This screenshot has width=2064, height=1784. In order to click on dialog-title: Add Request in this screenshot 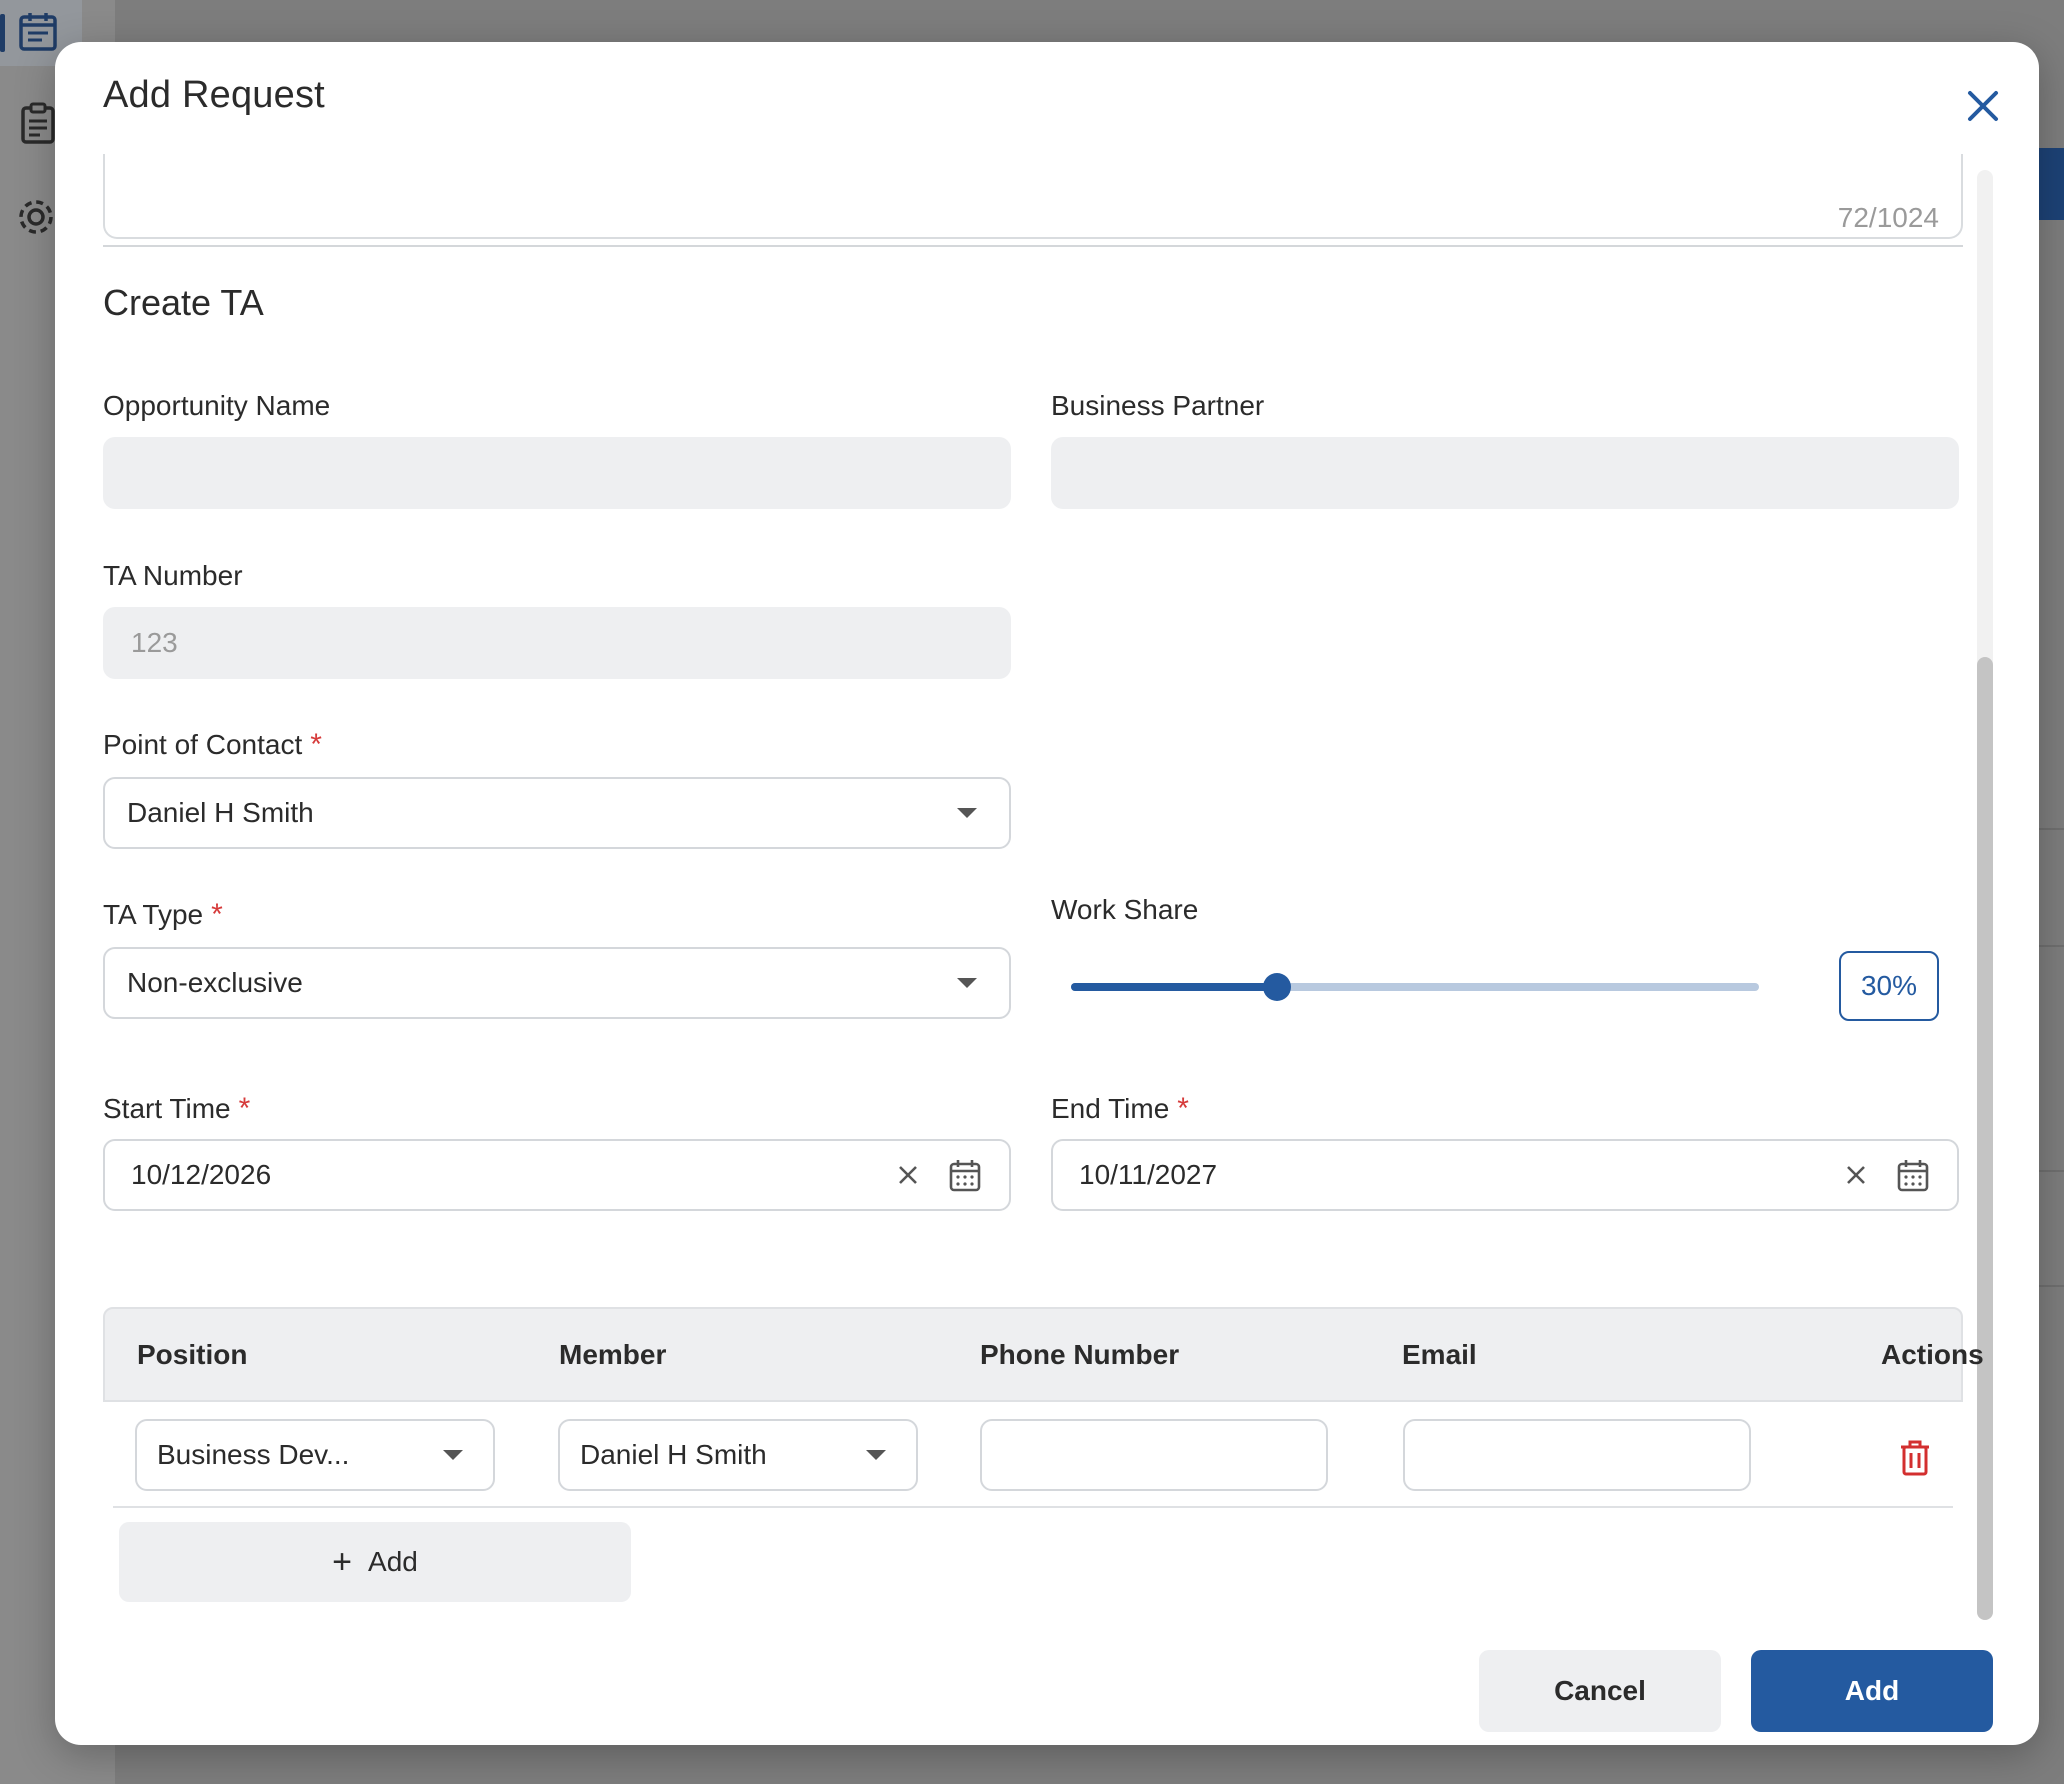, I will do `click(214, 95)`.